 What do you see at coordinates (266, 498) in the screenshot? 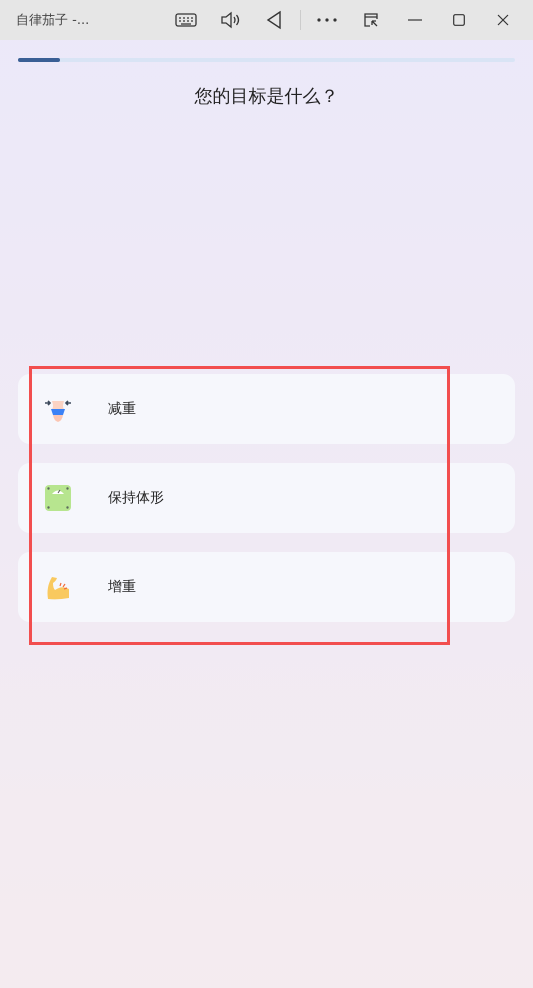
I see `goal-option: 保持体形` at bounding box center [266, 498].